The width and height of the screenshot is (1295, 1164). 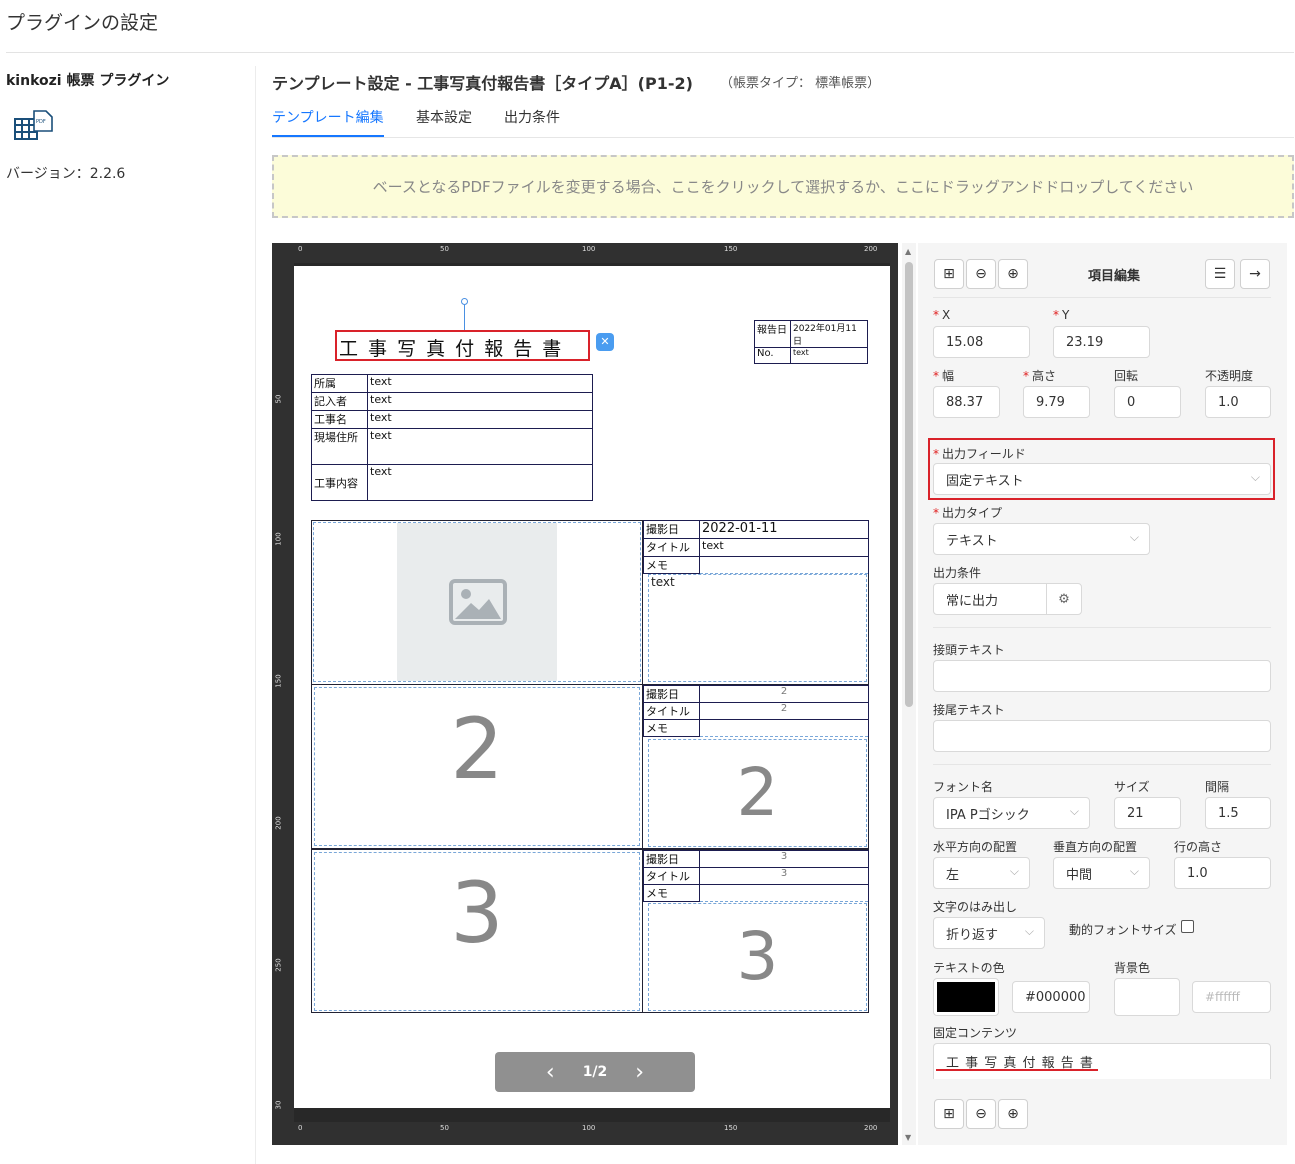 I want to click on width-label: * 幅, so click(x=944, y=376).